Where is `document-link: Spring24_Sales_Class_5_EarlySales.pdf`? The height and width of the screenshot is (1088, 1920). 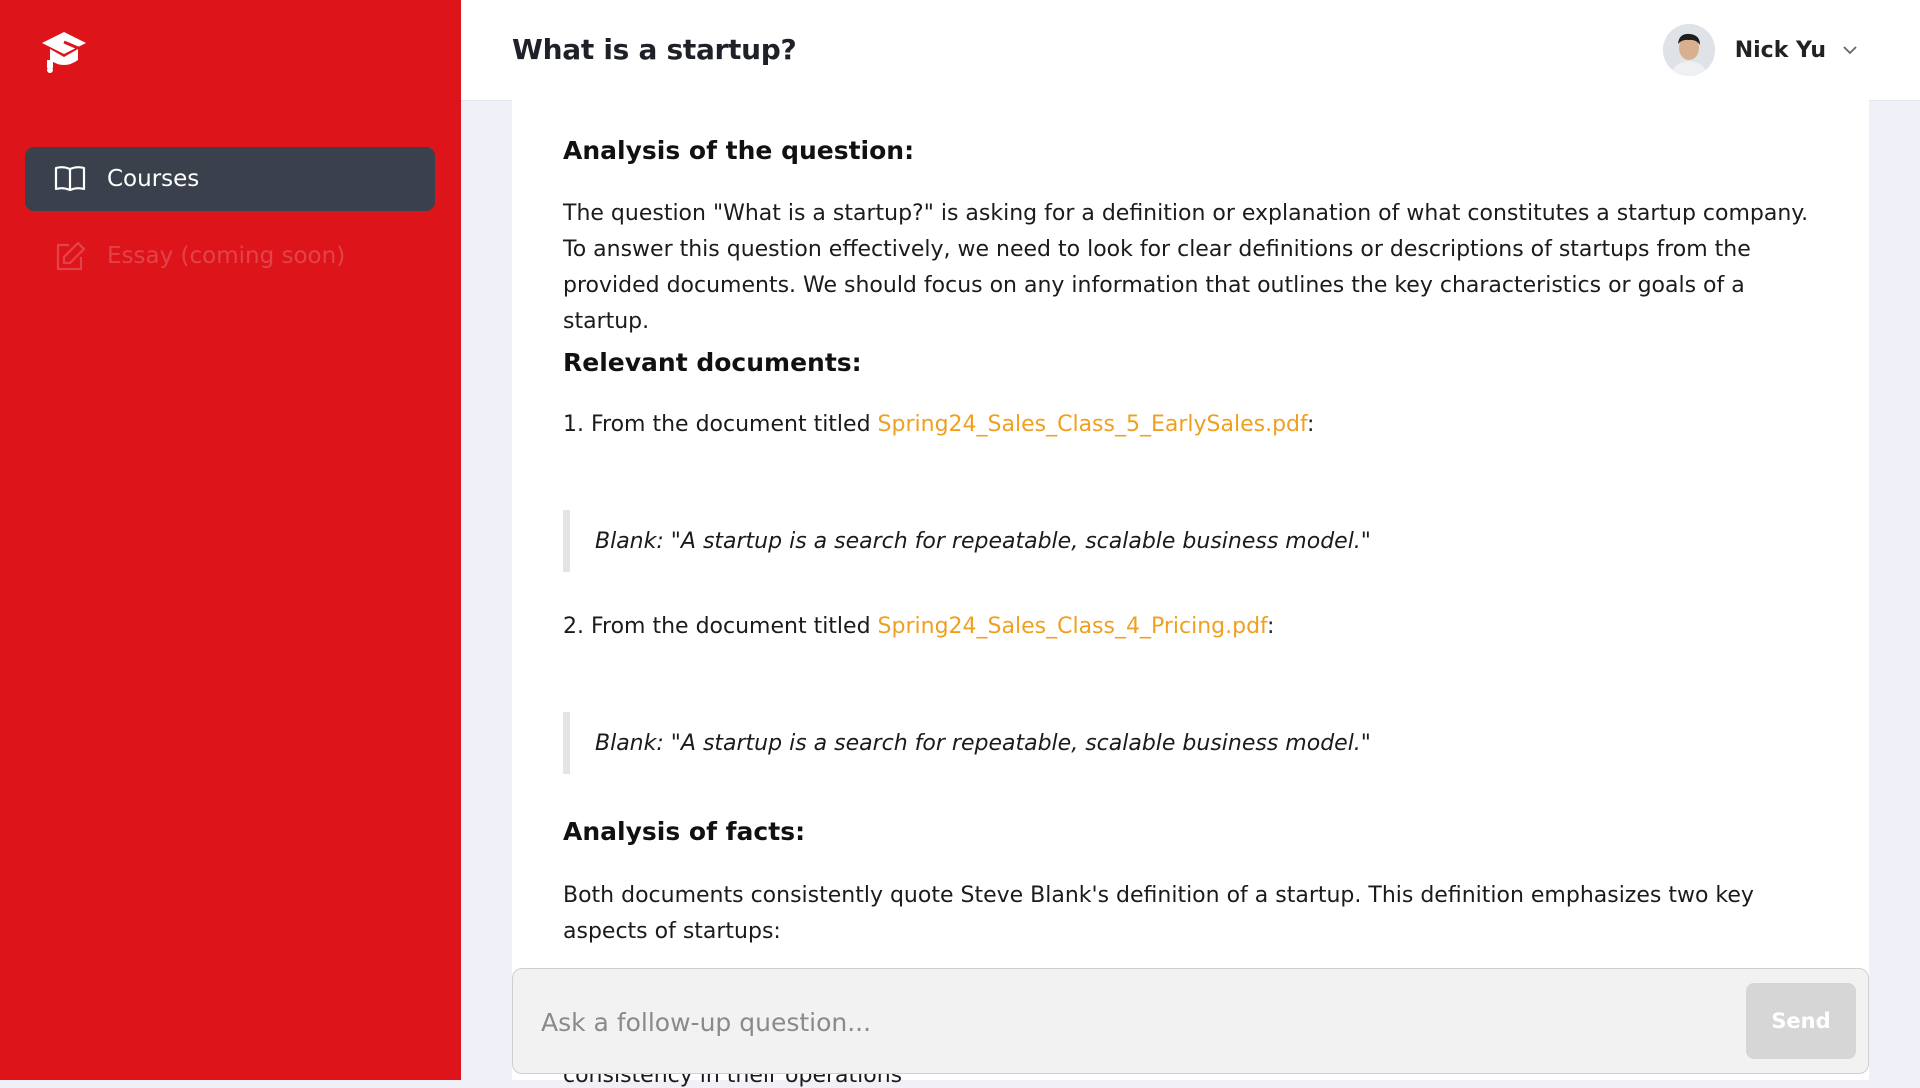 document-link: Spring24_Sales_Class_5_EarlySales.pdf is located at coordinates (1092, 424).